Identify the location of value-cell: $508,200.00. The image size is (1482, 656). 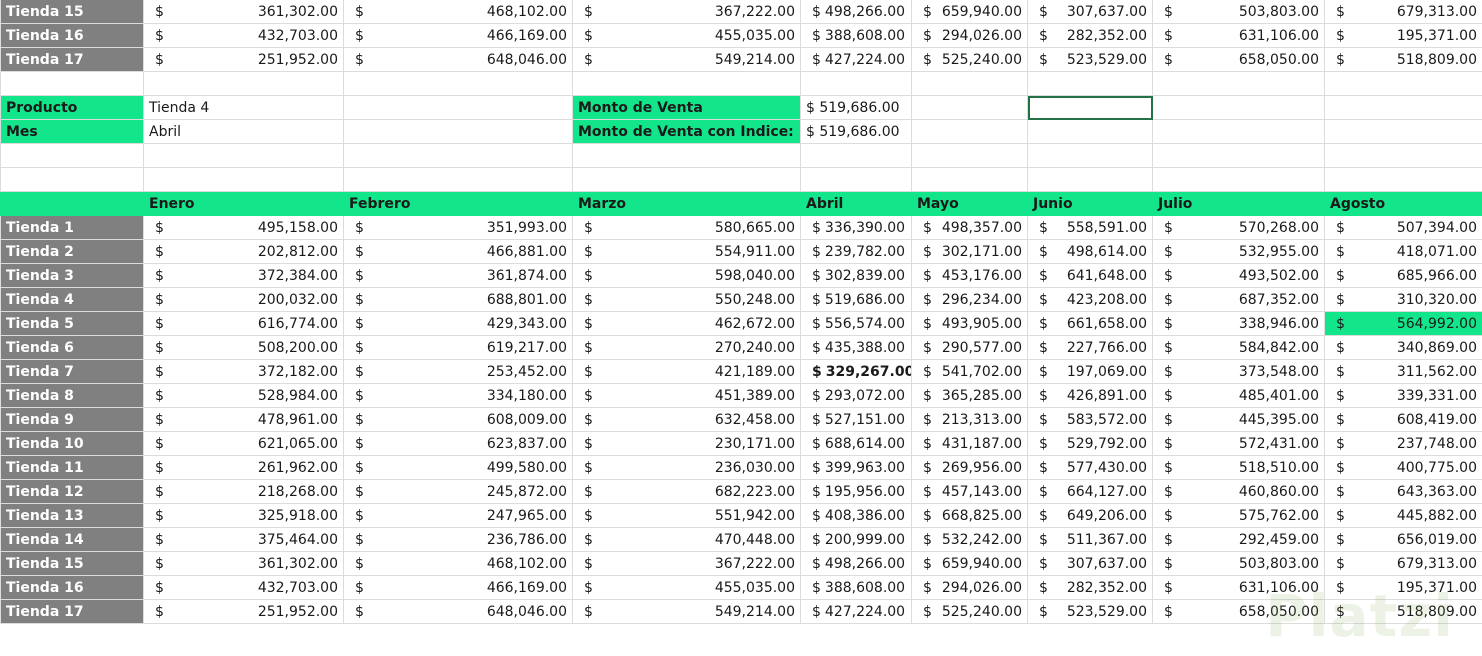
(243, 347).